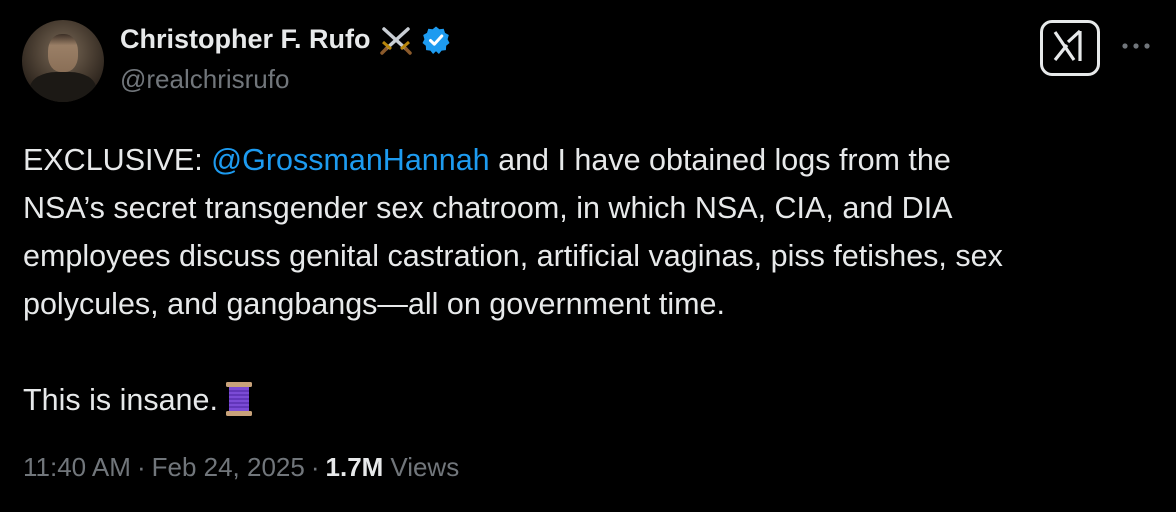 The image size is (1176, 512). Describe the element at coordinates (77, 467) in the screenshot. I see `tweet-time: 11:40 AM` at that location.